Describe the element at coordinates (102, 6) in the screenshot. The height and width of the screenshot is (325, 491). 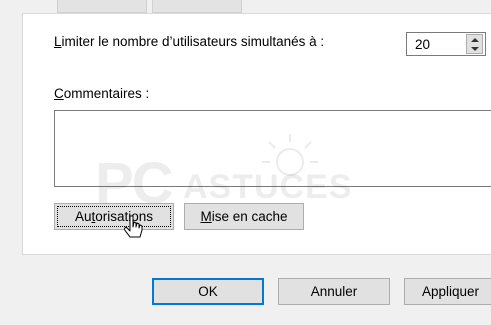
I see `tab-stub-left` at that location.